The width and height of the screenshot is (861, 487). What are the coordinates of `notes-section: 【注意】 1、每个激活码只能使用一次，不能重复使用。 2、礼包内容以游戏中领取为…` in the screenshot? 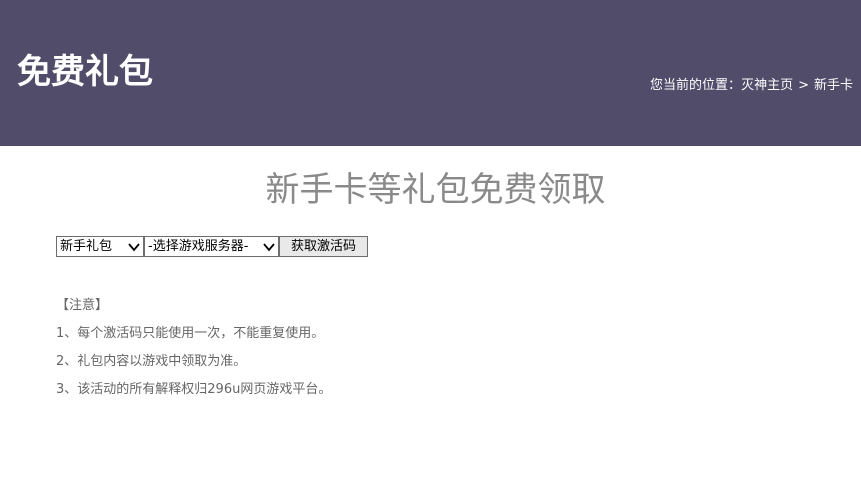 It's located at (193, 348).